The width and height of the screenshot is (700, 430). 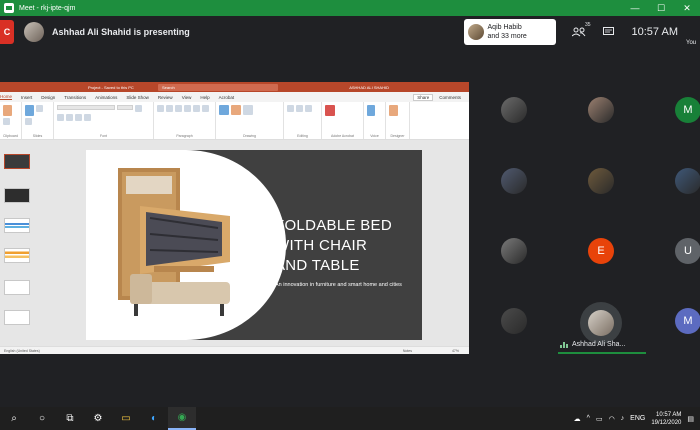 I want to click on presenter-tile-avatar, so click(x=601, y=323).